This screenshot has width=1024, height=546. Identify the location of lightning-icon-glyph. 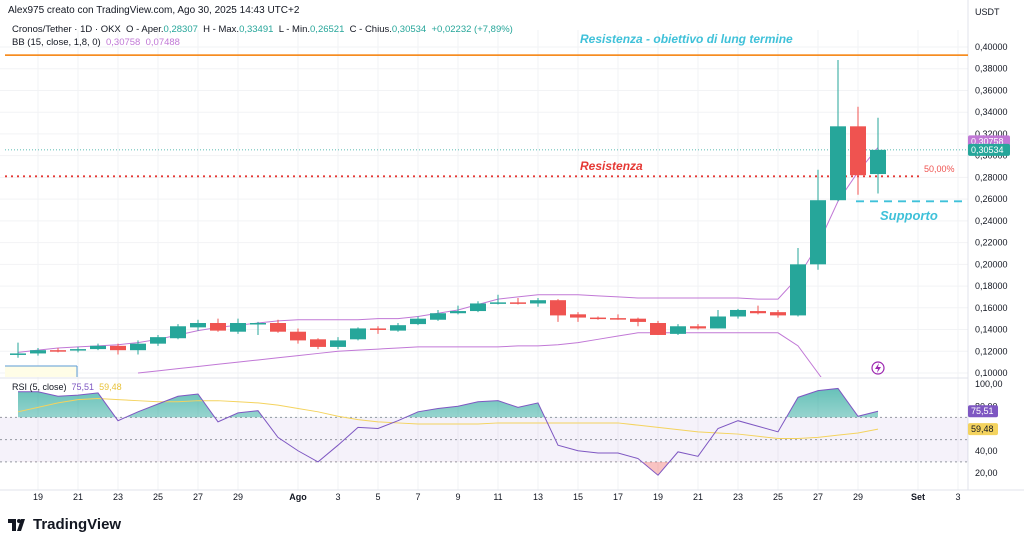
(878, 368).